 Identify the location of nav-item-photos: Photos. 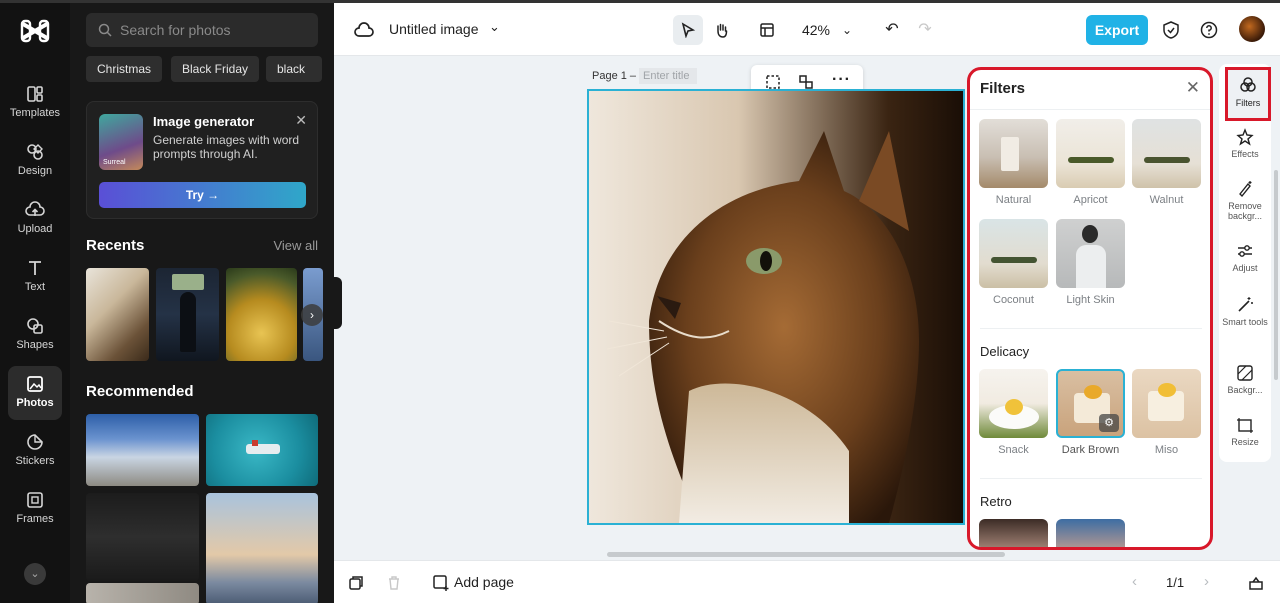
(35, 393).